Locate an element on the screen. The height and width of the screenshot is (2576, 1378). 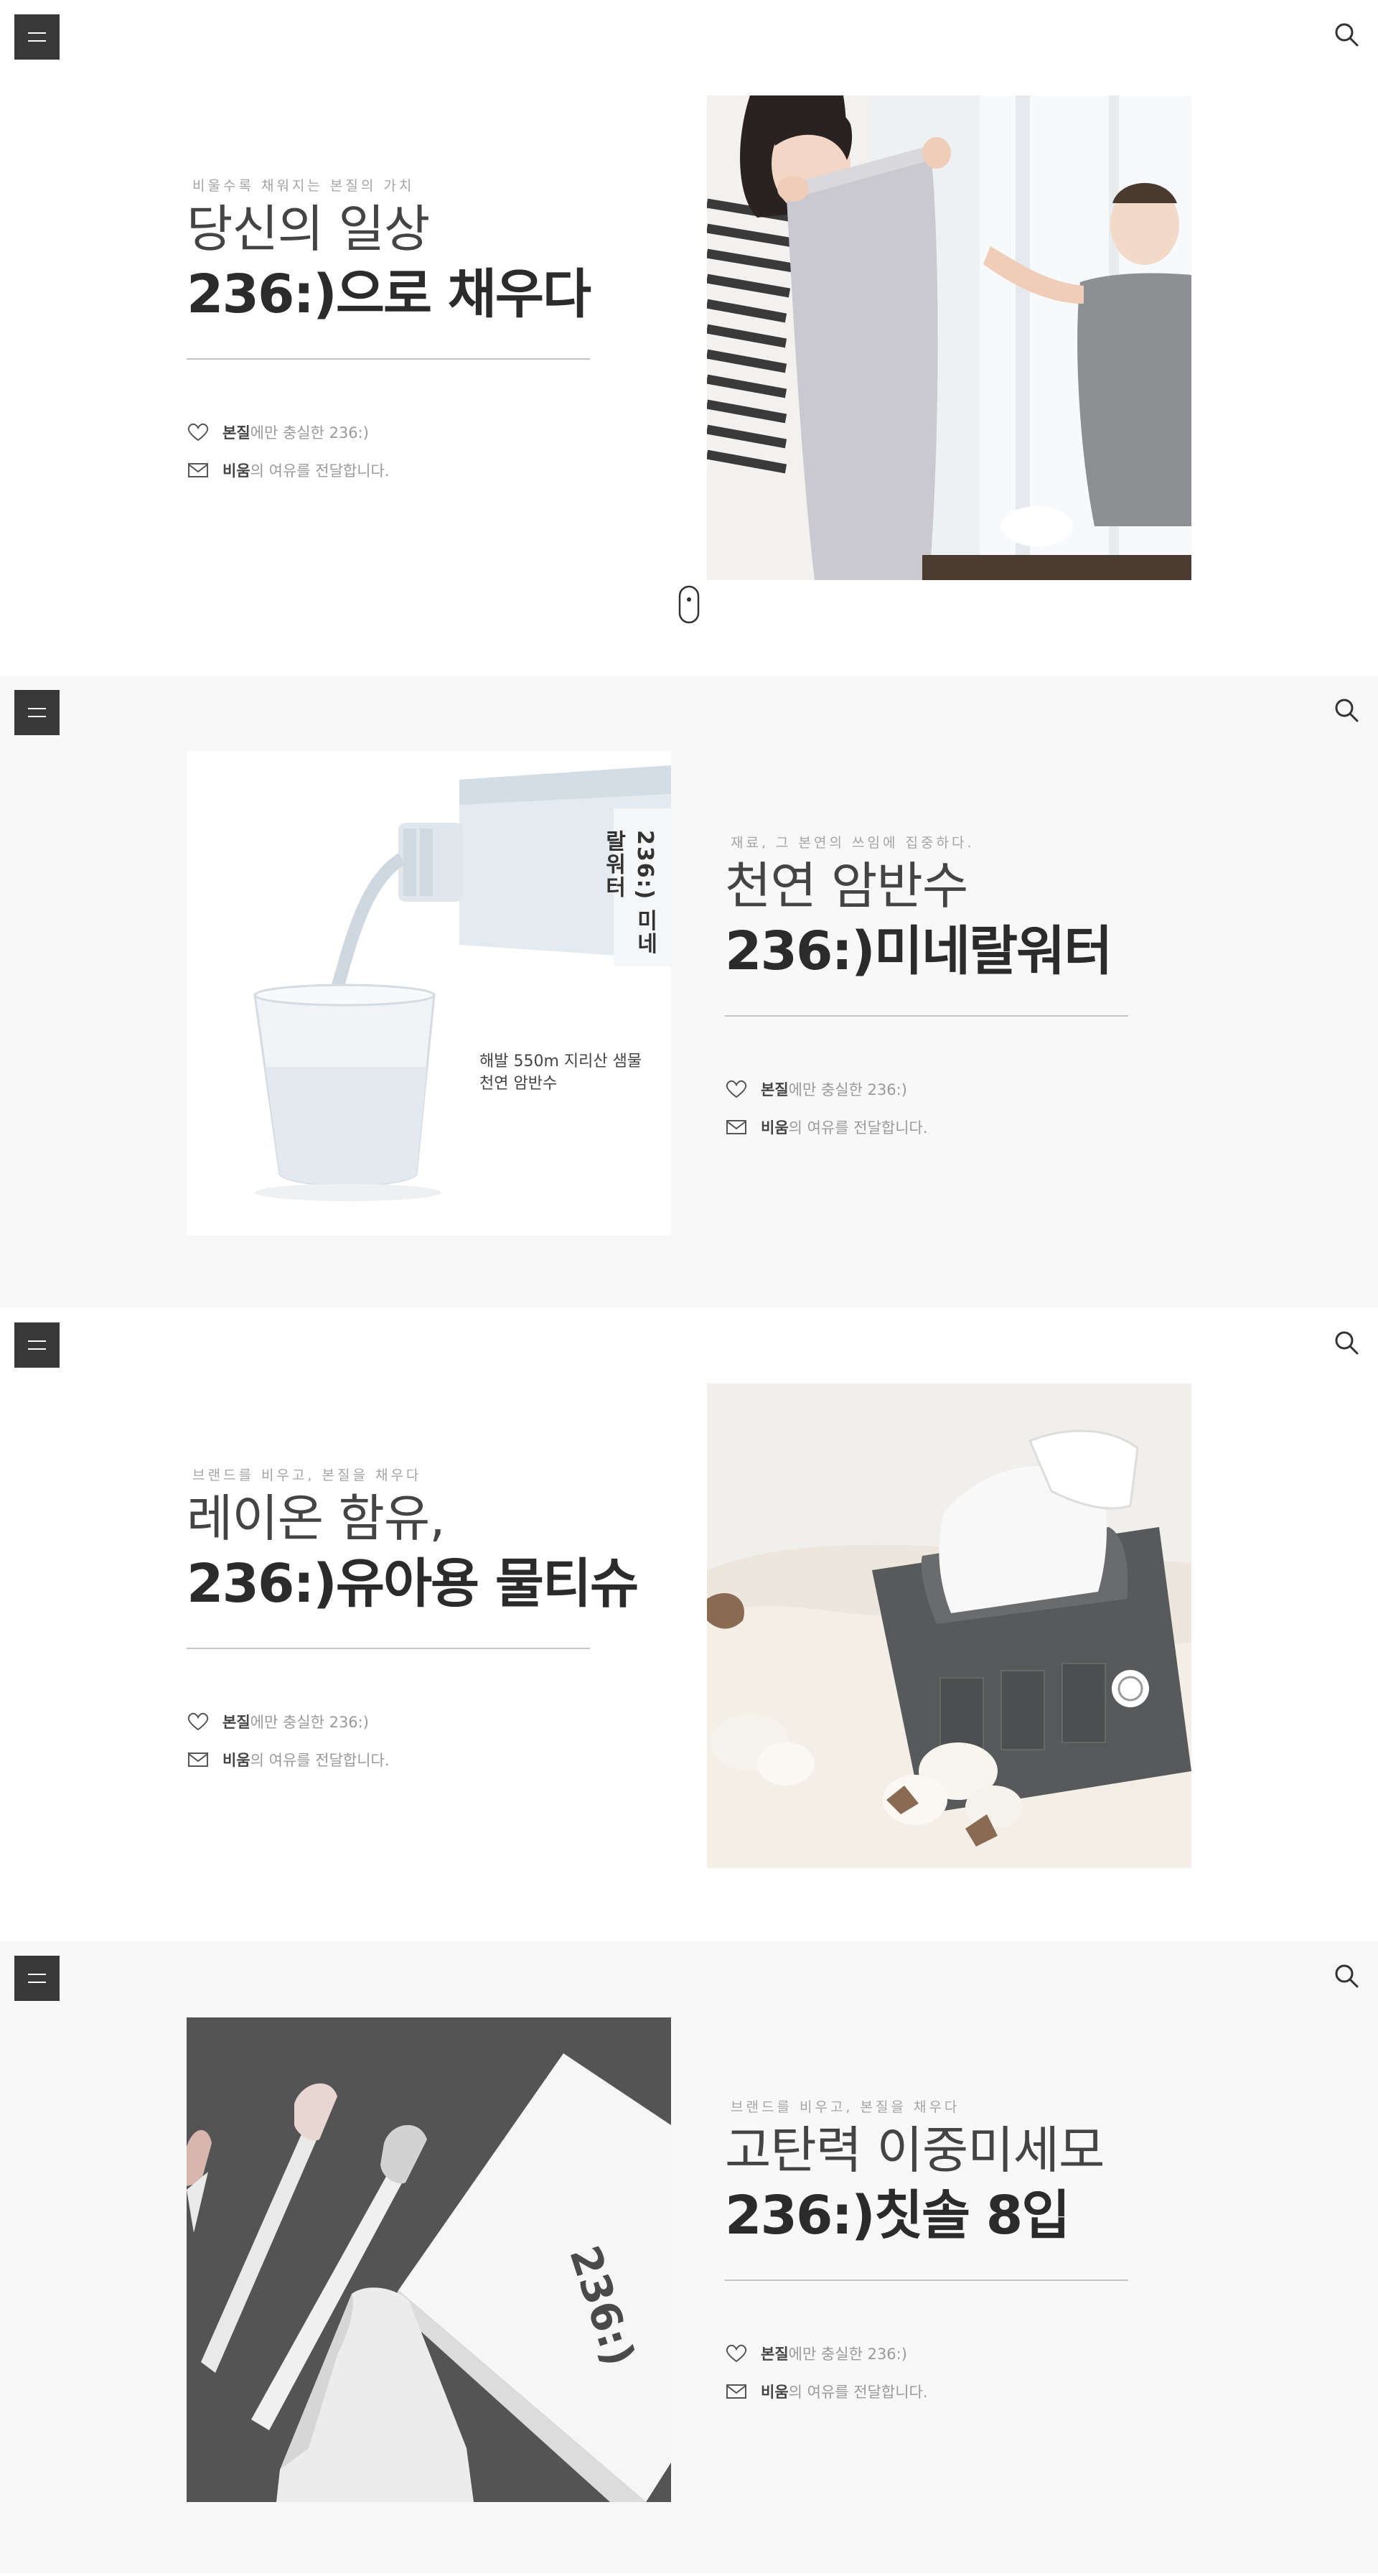
headline-bold: 236:)칫솔 8입 is located at coordinates (897, 2215).